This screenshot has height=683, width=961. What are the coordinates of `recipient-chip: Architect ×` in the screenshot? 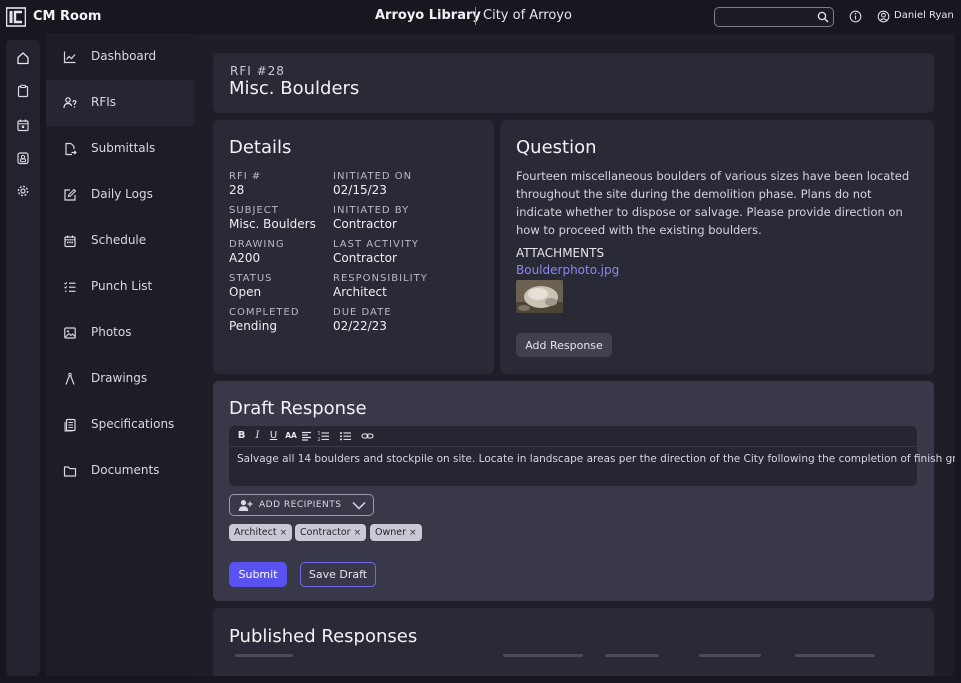 It's located at (261, 532).